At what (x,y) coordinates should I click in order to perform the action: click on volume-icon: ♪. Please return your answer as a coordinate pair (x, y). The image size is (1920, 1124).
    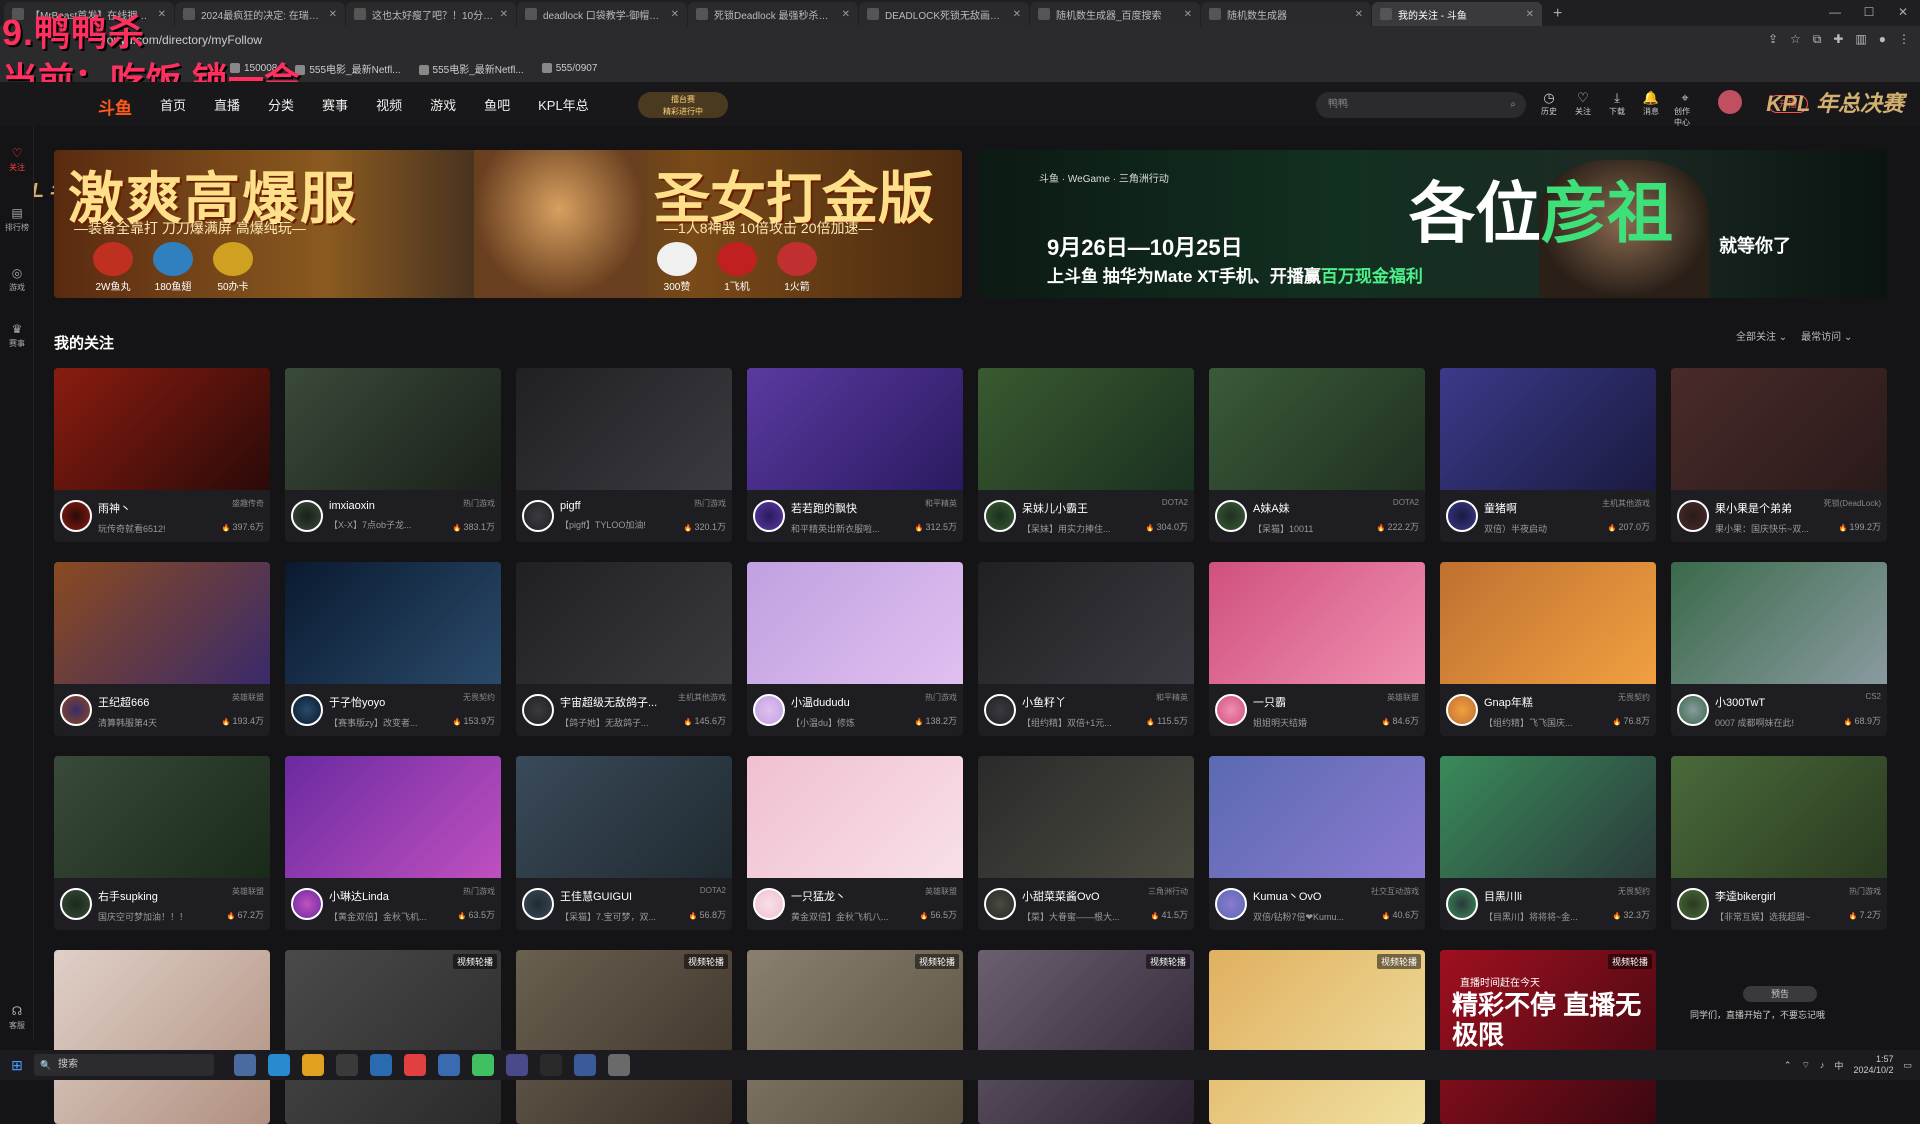
    Looking at the image, I should click on (1822, 1065).